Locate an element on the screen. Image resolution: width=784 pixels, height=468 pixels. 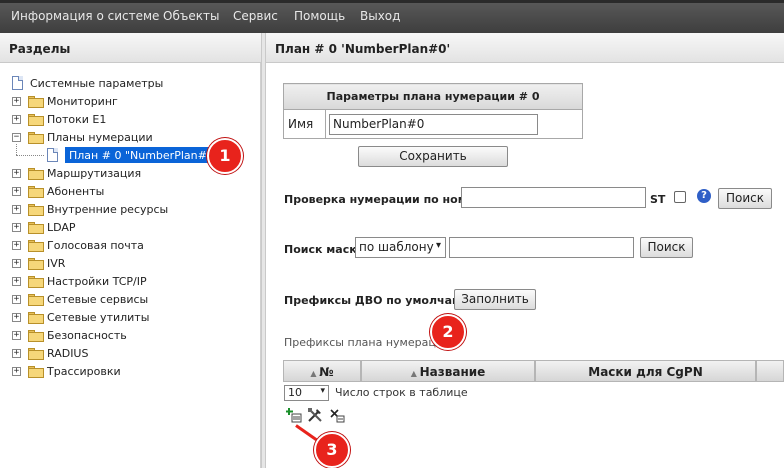
column-number: ▲ № is located at coordinates (322, 371).